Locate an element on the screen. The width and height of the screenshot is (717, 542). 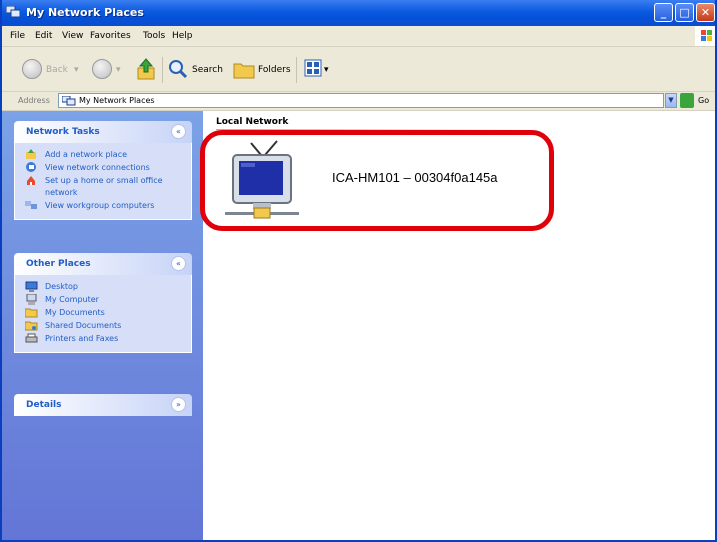
forward-arrow-icon is located at coordinates (102, 69).